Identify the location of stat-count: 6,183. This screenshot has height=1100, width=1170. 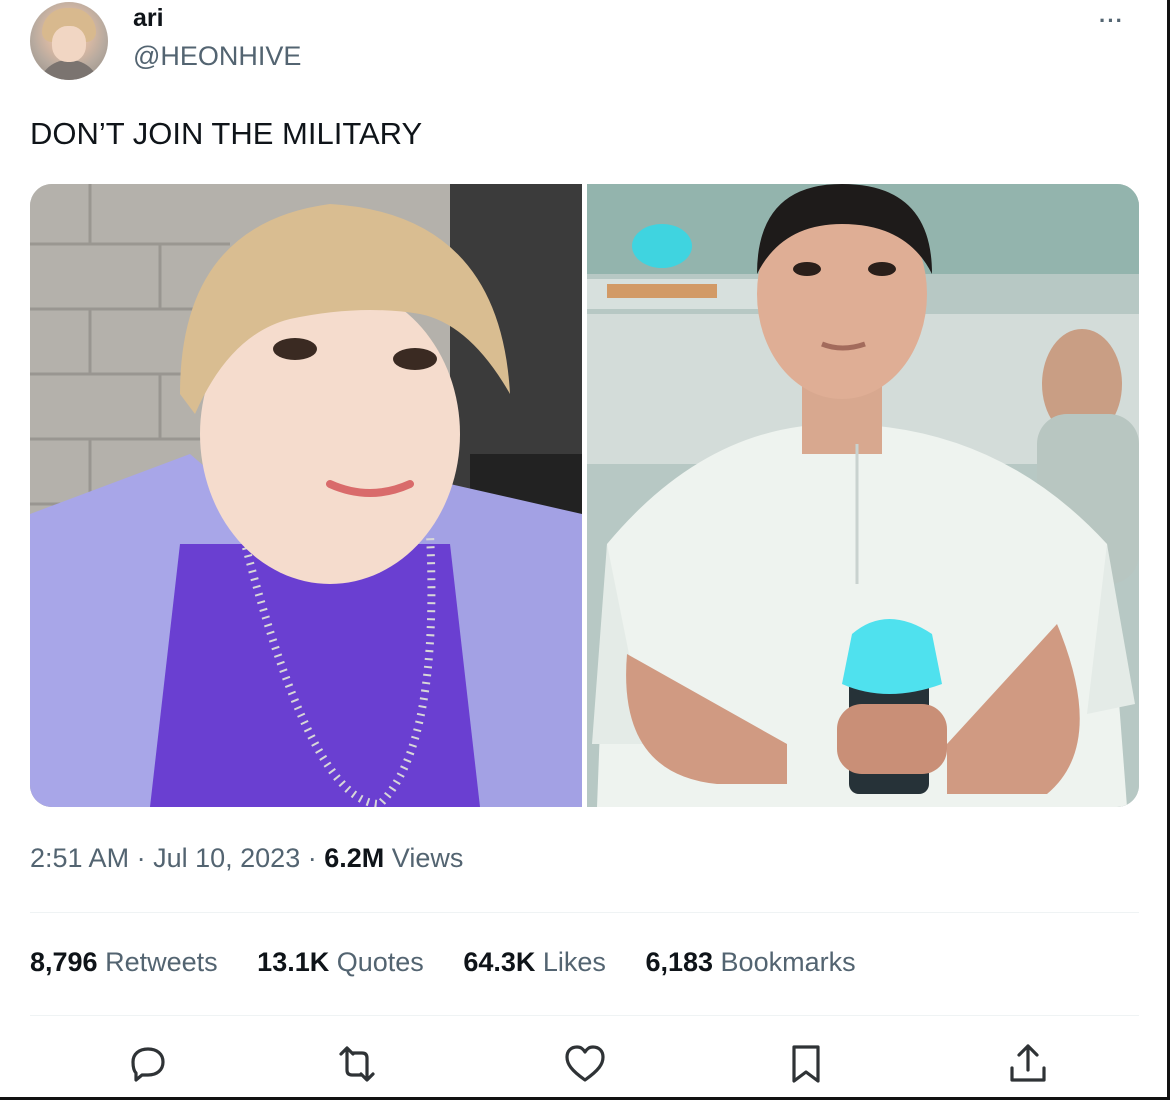
(679, 962).